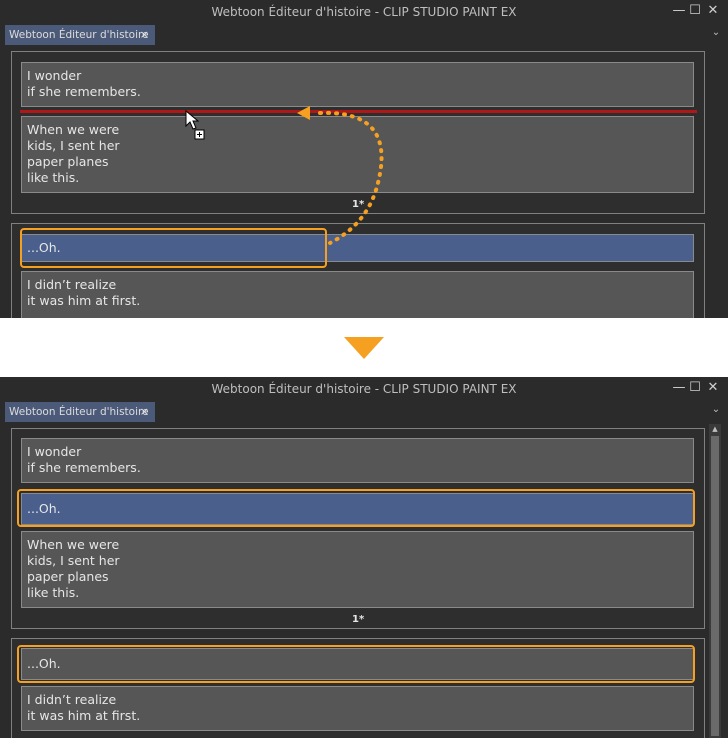 Image resolution: width=728 pixels, height=738 pixels. I want to click on close-button: ✕, so click(713, 388).